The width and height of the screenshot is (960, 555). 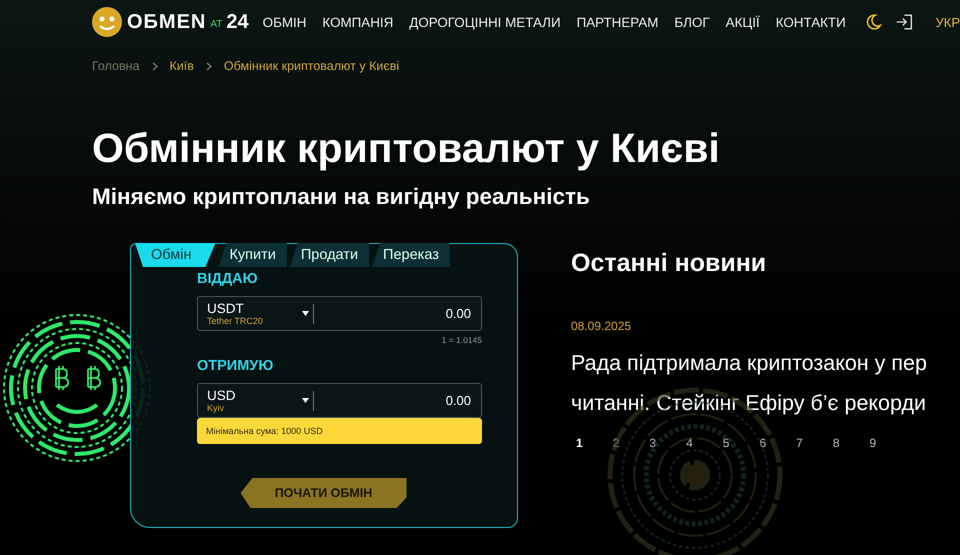 What do you see at coordinates (836, 443) in the screenshot?
I see `pagination-link: 8` at bounding box center [836, 443].